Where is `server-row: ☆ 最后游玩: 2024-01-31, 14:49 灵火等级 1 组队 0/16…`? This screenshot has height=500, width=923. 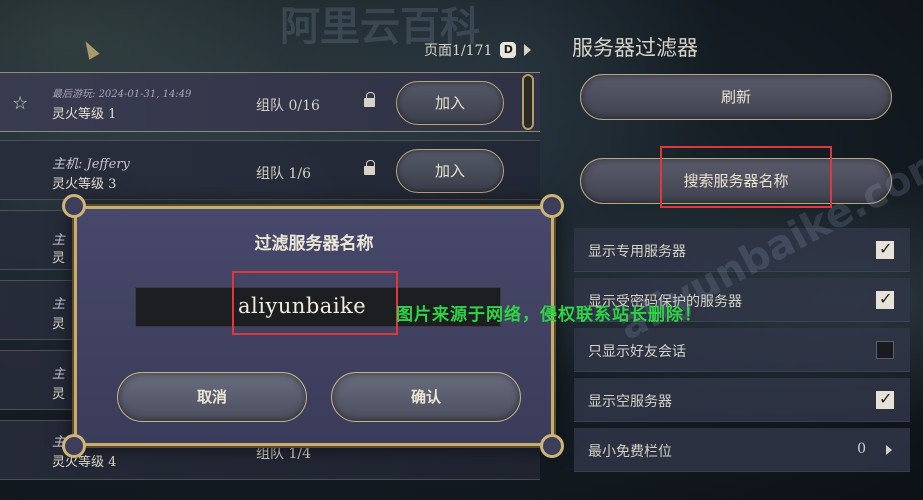
server-row: ☆ 最后游玩: 2024-01-31, 14:49 灵火等级 1 组队 0/16… is located at coordinates (270, 102).